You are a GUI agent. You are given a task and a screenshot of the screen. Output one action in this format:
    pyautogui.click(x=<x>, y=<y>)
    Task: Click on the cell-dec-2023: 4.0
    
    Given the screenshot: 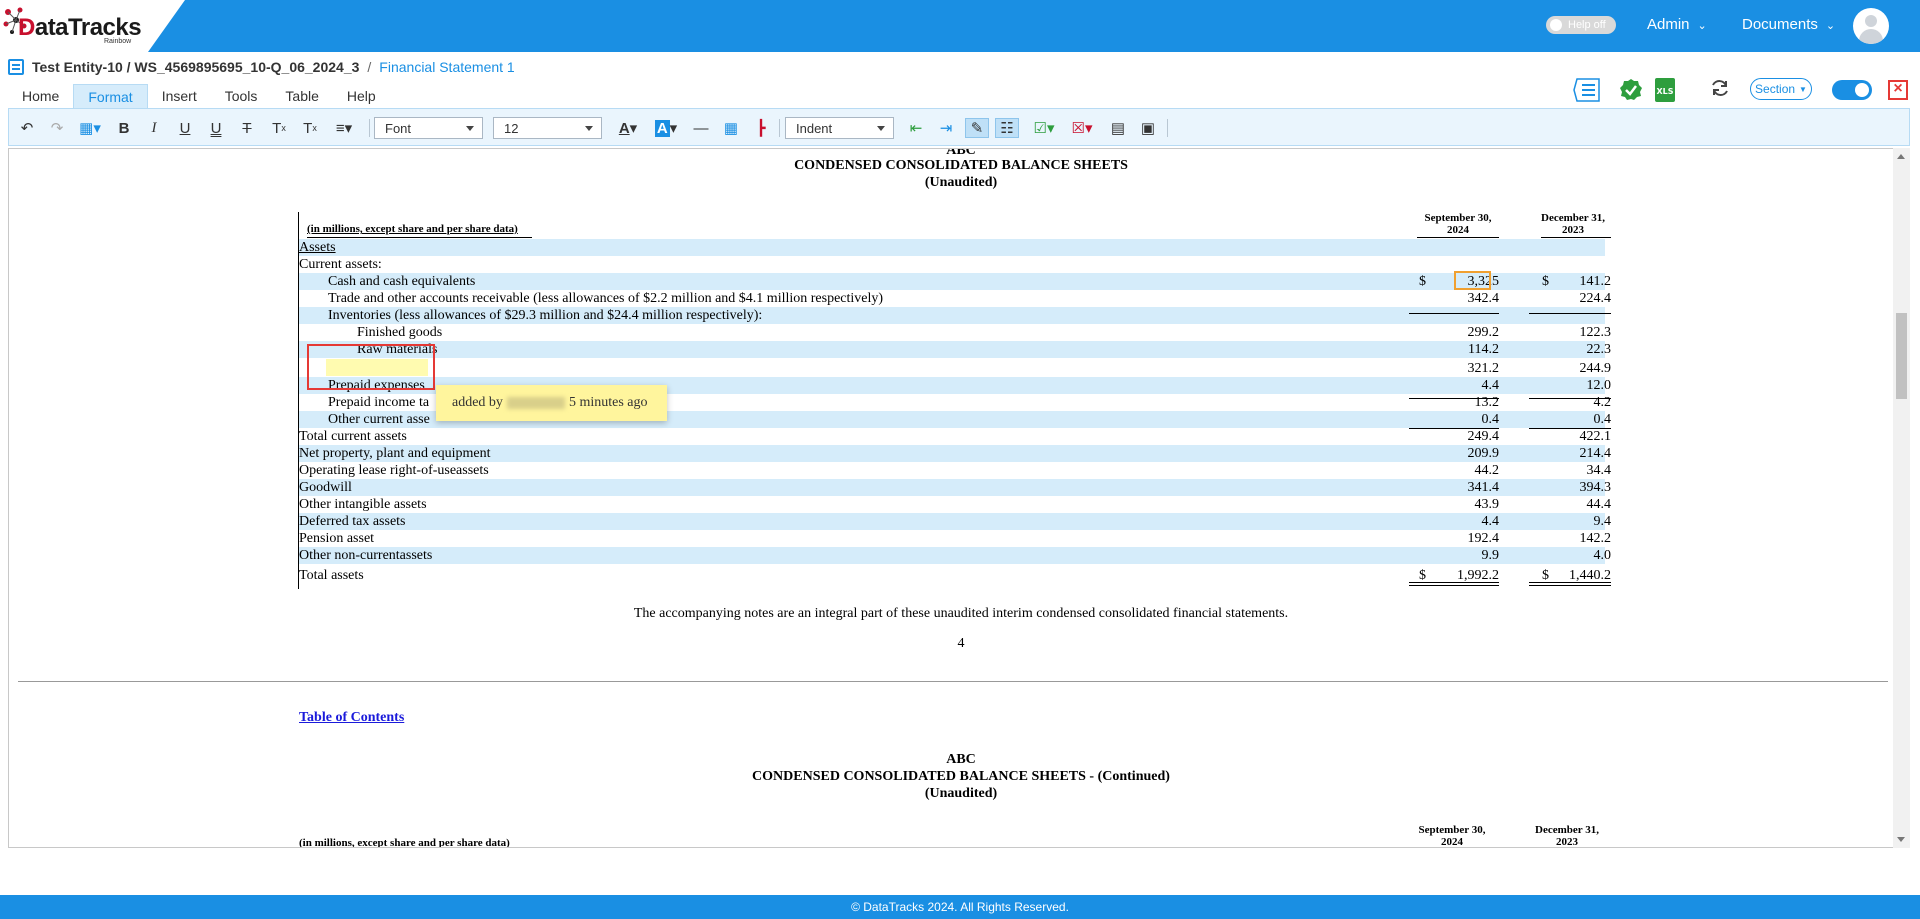 What is the action you would take?
    pyautogui.click(x=1575, y=556)
    